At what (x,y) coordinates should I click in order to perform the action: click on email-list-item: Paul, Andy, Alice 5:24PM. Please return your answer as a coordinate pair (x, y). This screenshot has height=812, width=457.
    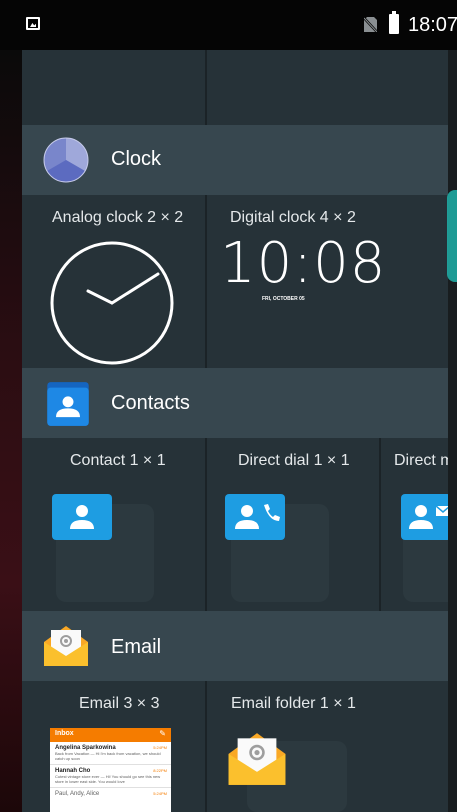
    Looking at the image, I should click on (110, 798).